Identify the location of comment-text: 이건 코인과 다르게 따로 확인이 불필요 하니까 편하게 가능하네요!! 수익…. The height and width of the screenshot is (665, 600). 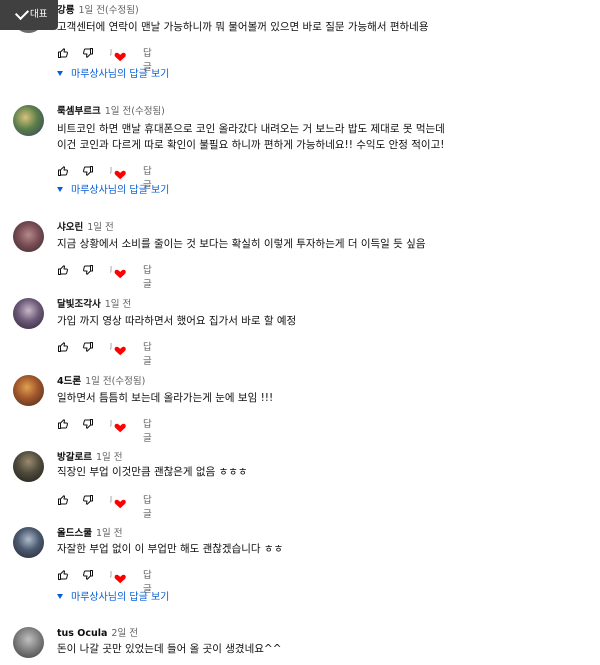
(251, 145).